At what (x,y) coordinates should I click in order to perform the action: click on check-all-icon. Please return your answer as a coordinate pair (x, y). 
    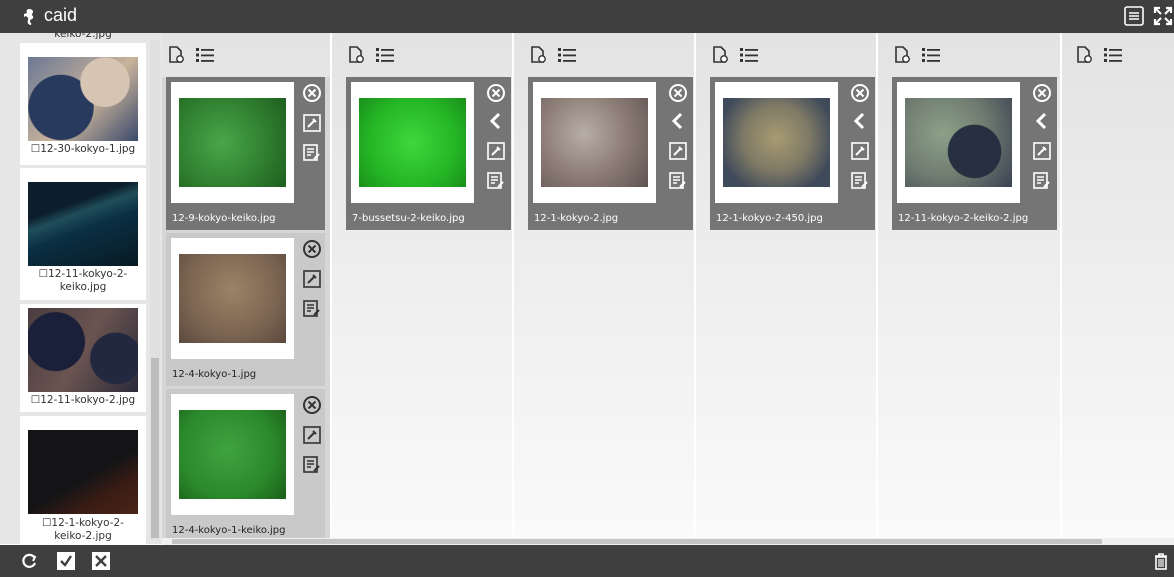
    Looking at the image, I should click on (66, 561).